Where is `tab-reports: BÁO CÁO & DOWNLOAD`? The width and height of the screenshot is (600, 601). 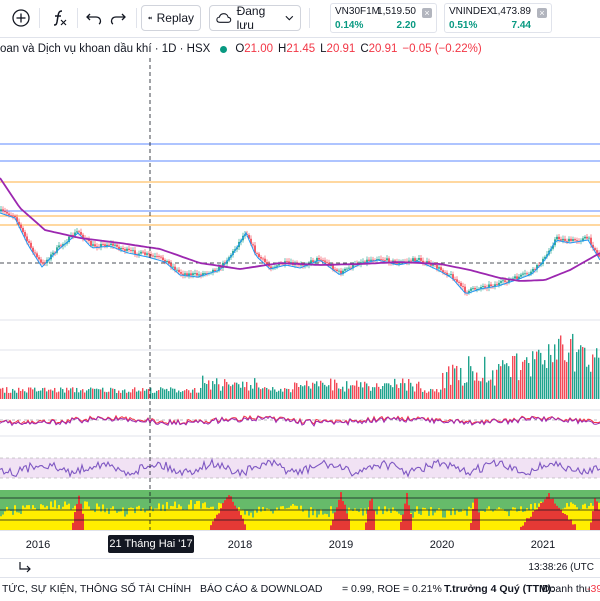
tab-reports: BÁO CÁO & DOWNLOAD is located at coordinates (261, 589).